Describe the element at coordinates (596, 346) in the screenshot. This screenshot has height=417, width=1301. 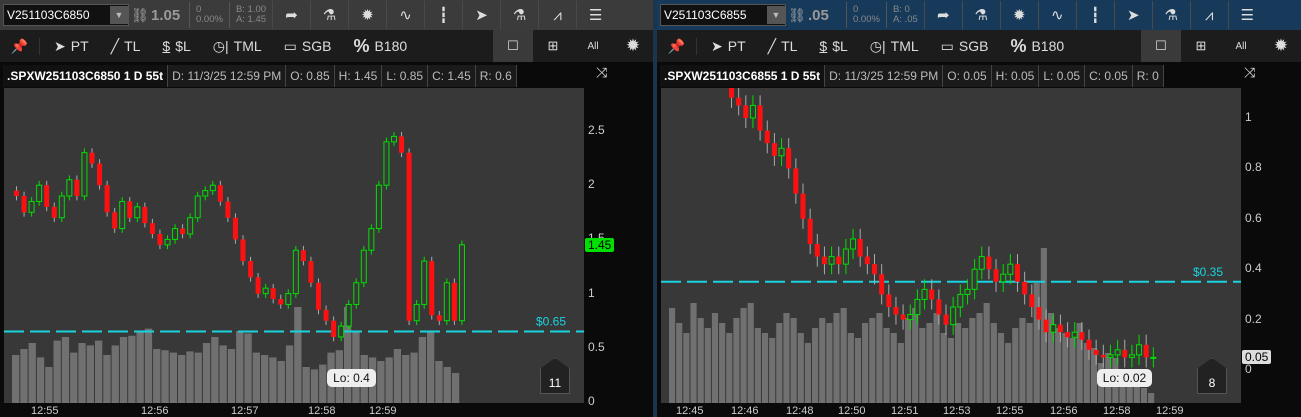
I see `y-axis-tick: 0.5` at that location.